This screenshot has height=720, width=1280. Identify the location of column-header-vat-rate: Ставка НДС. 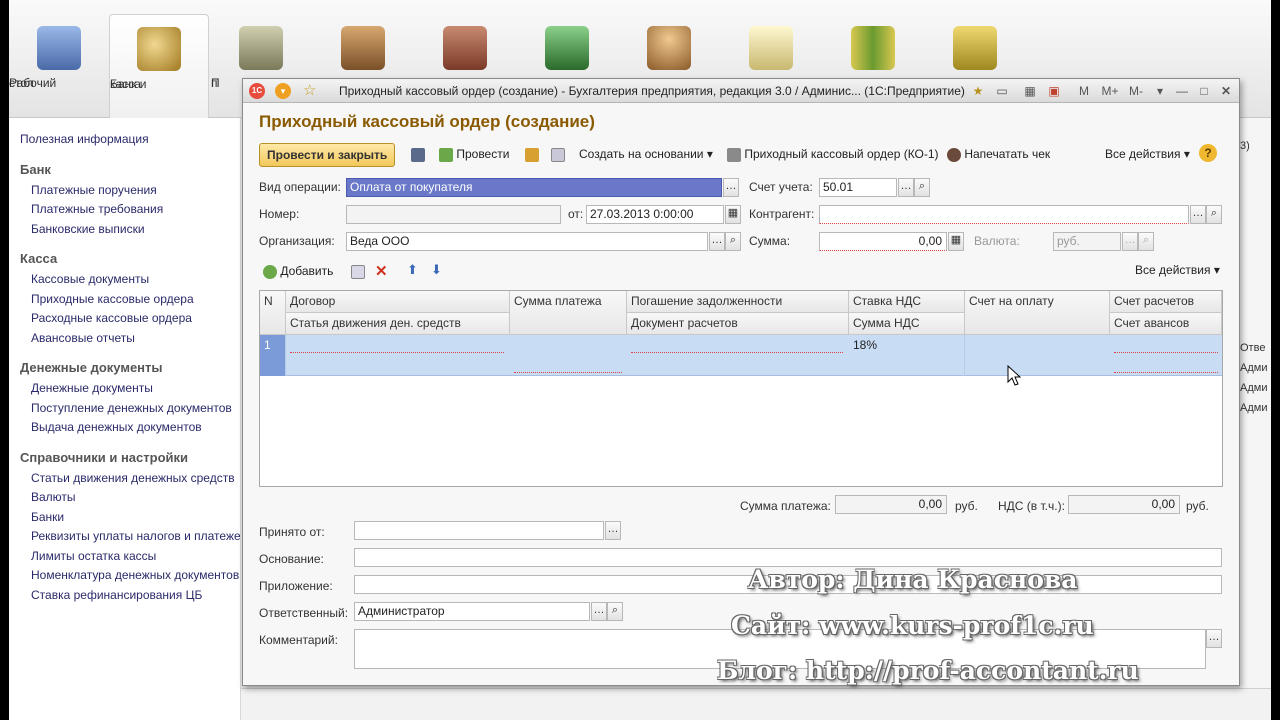
(907, 302).